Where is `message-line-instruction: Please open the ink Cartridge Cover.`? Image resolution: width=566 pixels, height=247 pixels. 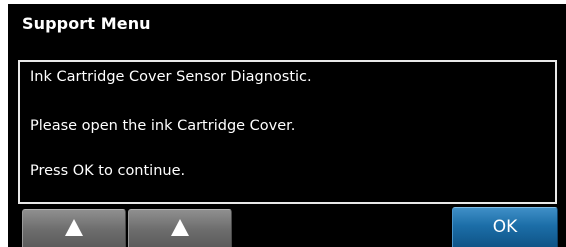 message-line-instruction: Please open the ink Cartridge Cover. is located at coordinates (163, 126).